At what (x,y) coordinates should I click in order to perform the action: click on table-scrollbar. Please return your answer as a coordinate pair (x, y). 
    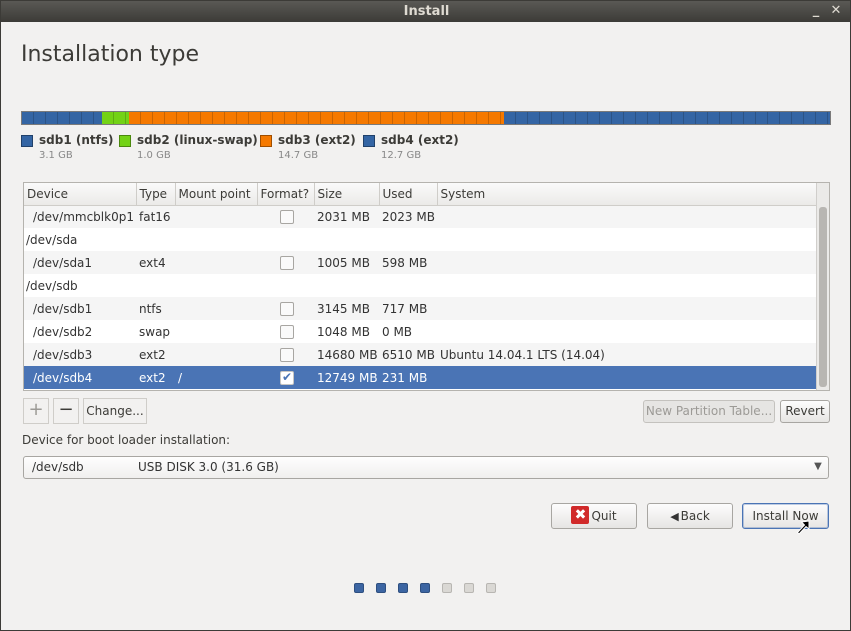
    Looking at the image, I should click on (822, 286).